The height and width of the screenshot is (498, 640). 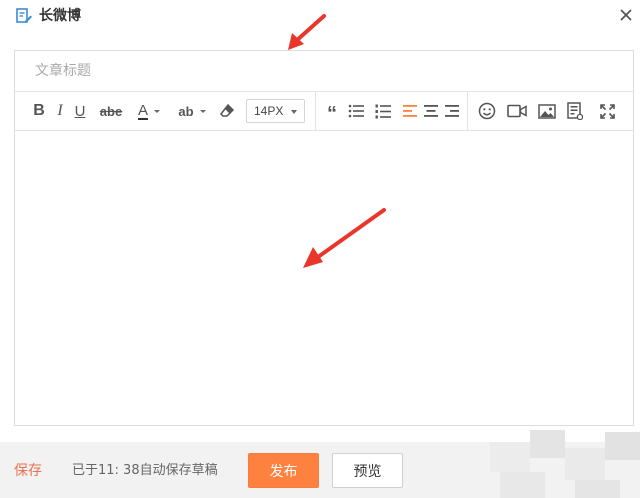 I want to click on annotation-arrow-content, so click(x=344, y=238).